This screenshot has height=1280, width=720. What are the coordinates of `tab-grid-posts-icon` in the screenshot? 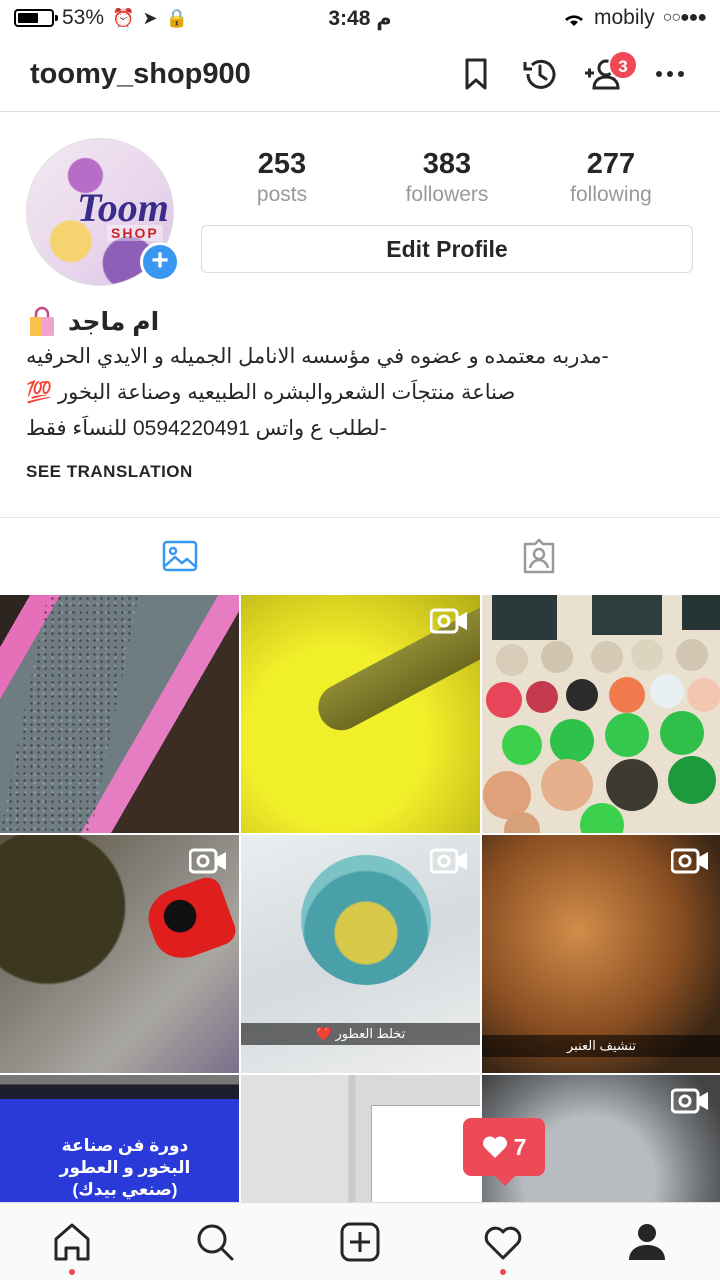 It's located at (180, 556).